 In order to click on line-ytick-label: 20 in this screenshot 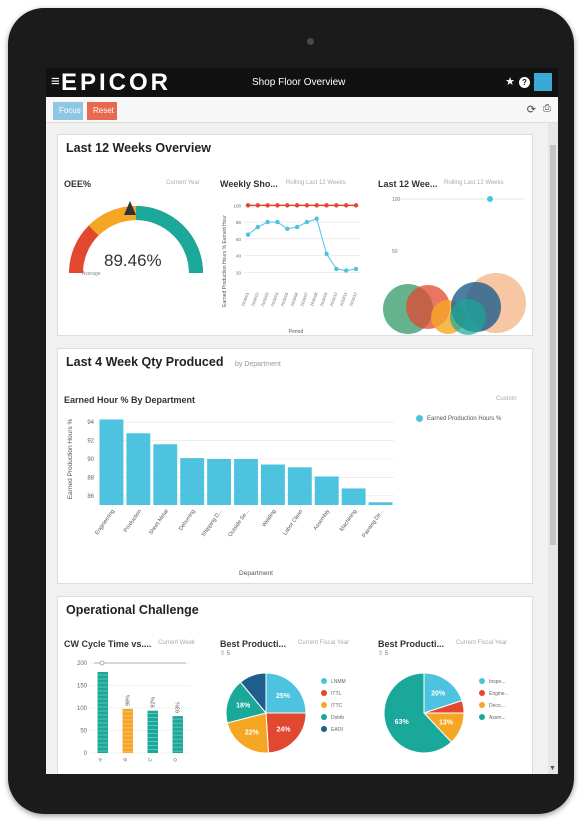, I will do `click(239, 272)`.